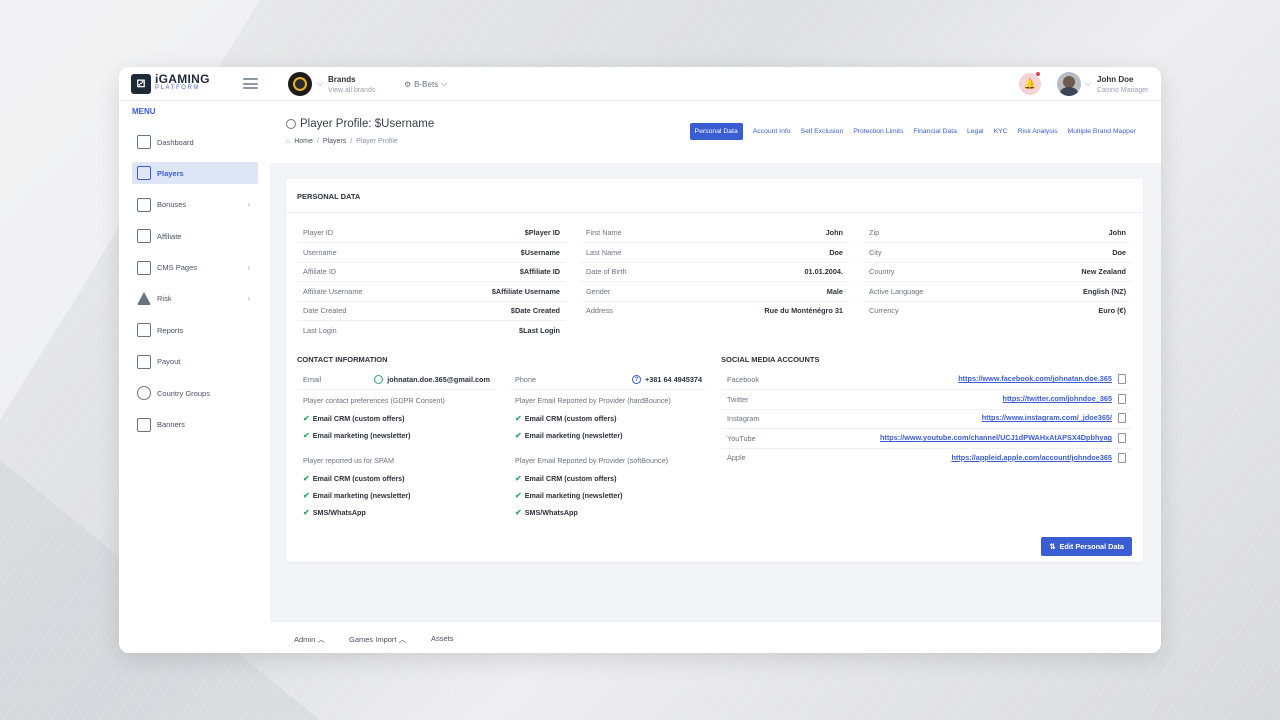 The height and width of the screenshot is (720, 1280). What do you see at coordinates (569, 495) in the screenshot?
I see `consent-item: ✔ Email marketing (newsletter)` at bounding box center [569, 495].